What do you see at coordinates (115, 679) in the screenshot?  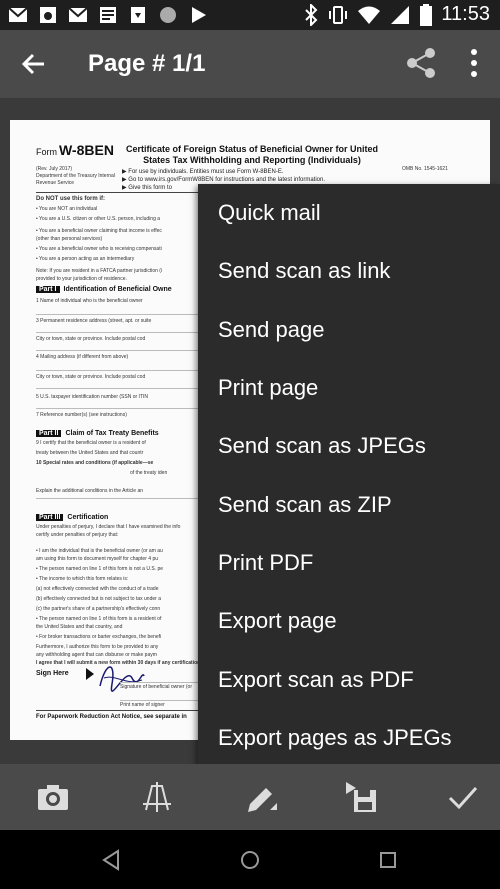 I see `signature-icon` at bounding box center [115, 679].